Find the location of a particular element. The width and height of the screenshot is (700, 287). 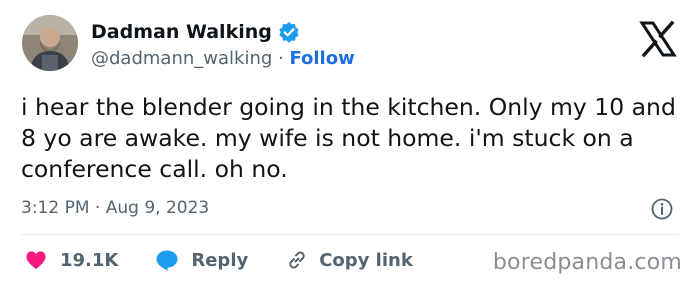

copy-link-button: Copy link is located at coordinates (349, 260).